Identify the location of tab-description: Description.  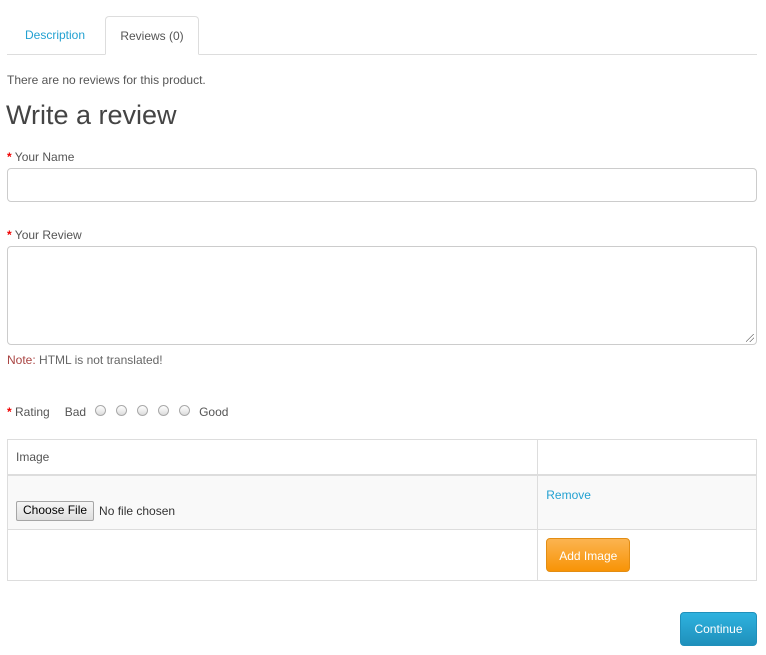
(55, 35).